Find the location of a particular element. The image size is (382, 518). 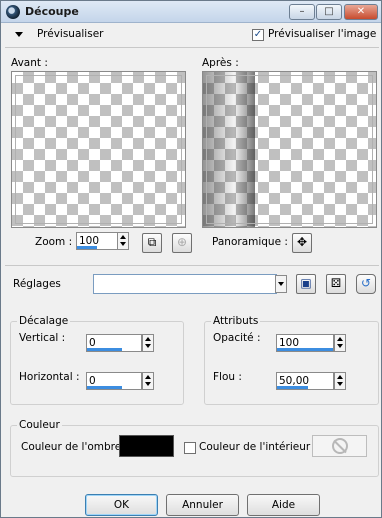

dice-icon: ⚄ is located at coordinates (336, 283).